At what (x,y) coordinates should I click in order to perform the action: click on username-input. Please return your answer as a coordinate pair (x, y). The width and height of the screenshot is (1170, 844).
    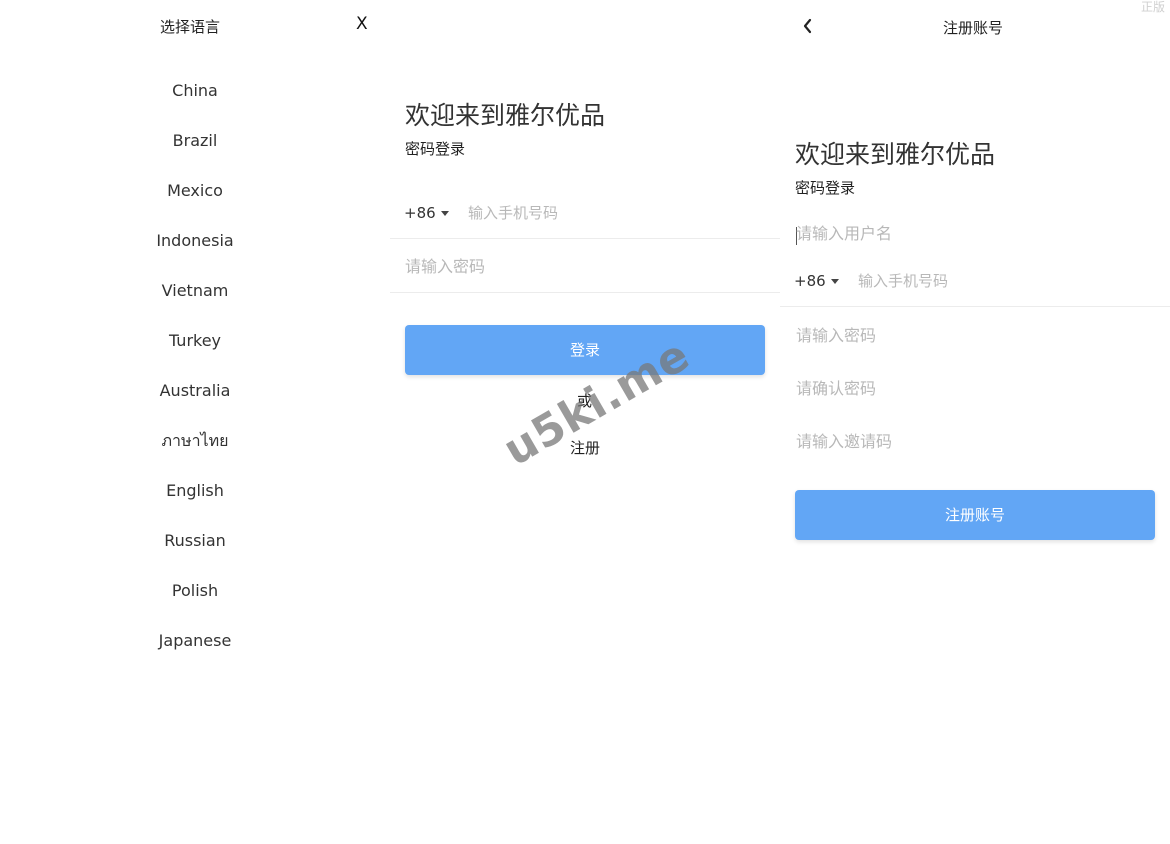
    Looking at the image, I should click on (976, 233).